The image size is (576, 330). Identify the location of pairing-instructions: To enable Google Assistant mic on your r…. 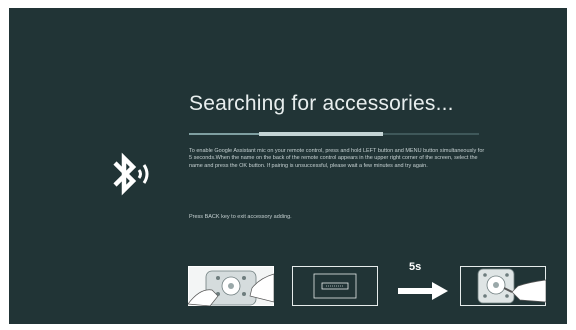
(337, 158).